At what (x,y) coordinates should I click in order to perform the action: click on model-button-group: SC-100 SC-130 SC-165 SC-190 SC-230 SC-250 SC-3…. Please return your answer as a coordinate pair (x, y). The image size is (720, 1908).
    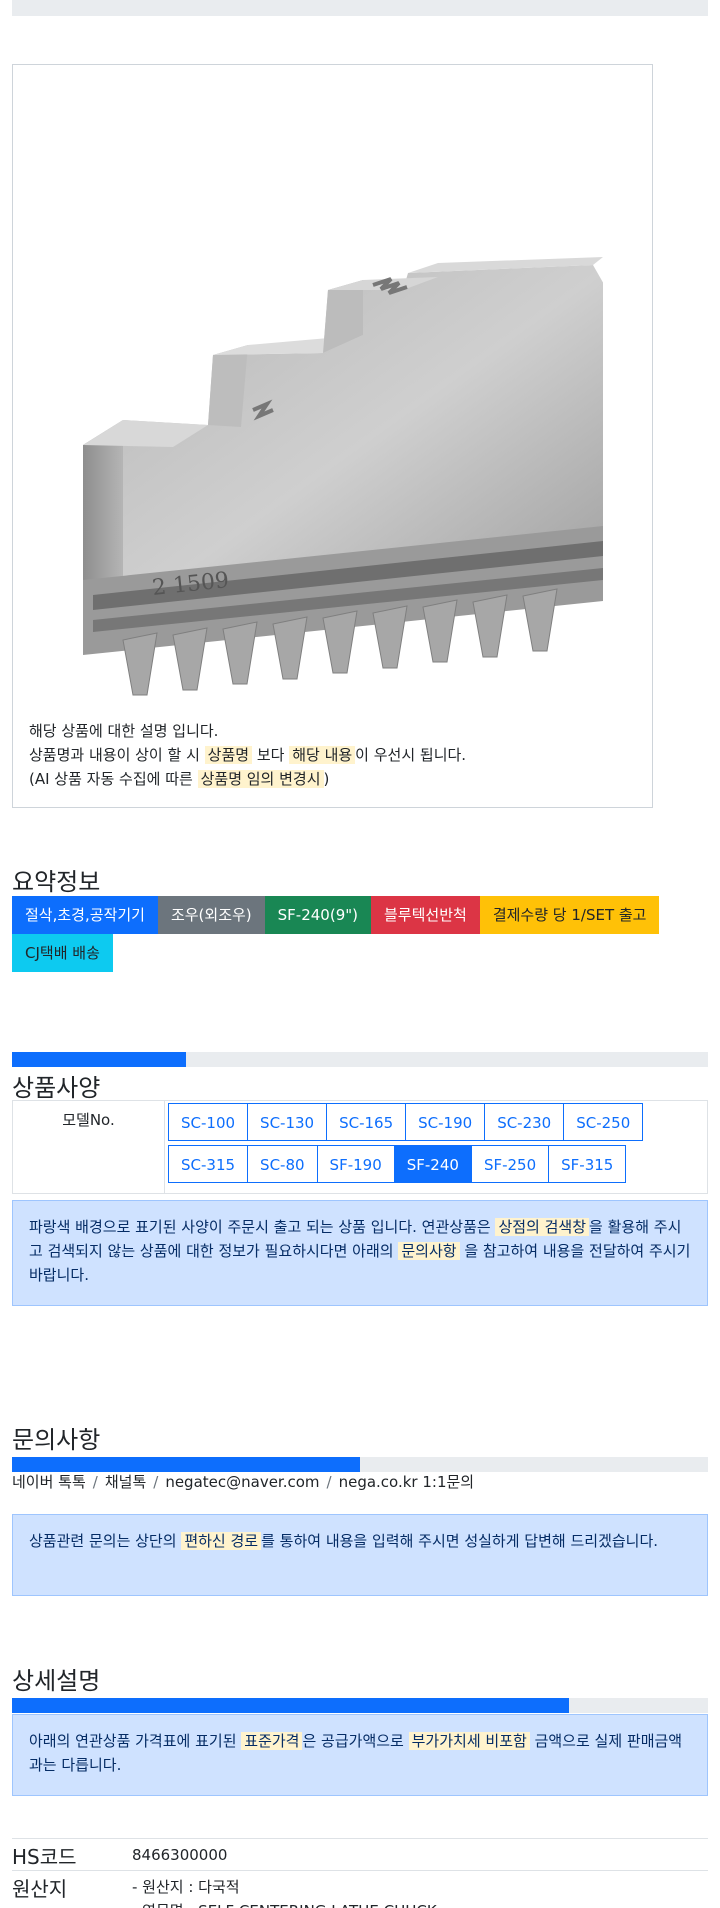
    Looking at the image, I should click on (438, 1145).